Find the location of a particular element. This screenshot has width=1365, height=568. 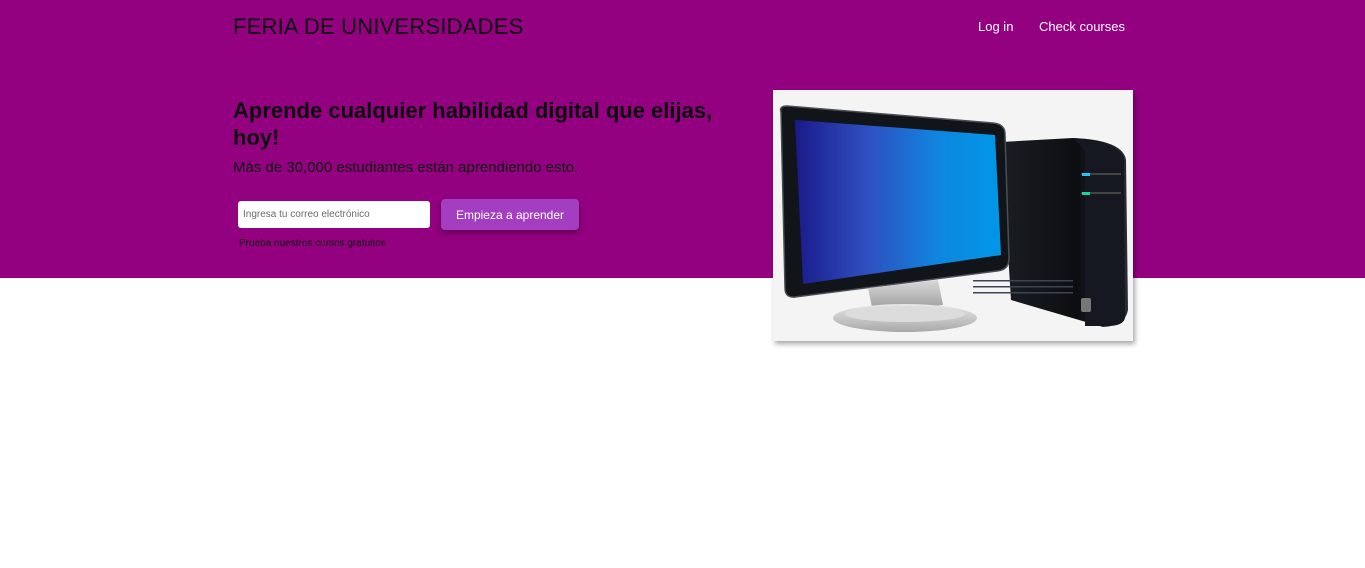

email-input is located at coordinates (334, 214).